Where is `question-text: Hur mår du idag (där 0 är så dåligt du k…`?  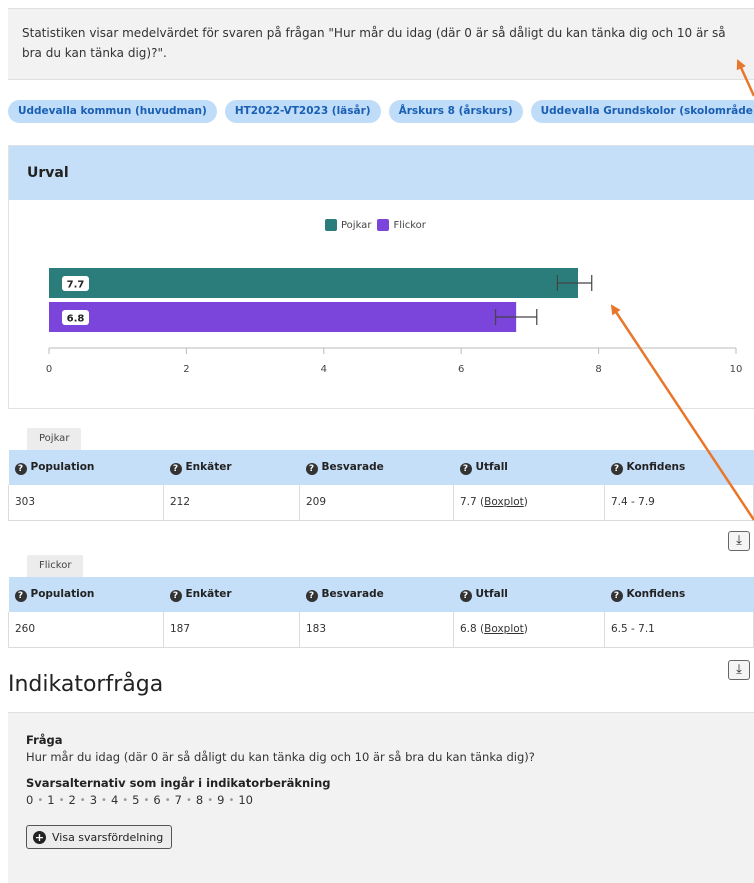
question-text: Hur mår du idag (där 0 är så dåligt du k… is located at coordinates (280, 757).